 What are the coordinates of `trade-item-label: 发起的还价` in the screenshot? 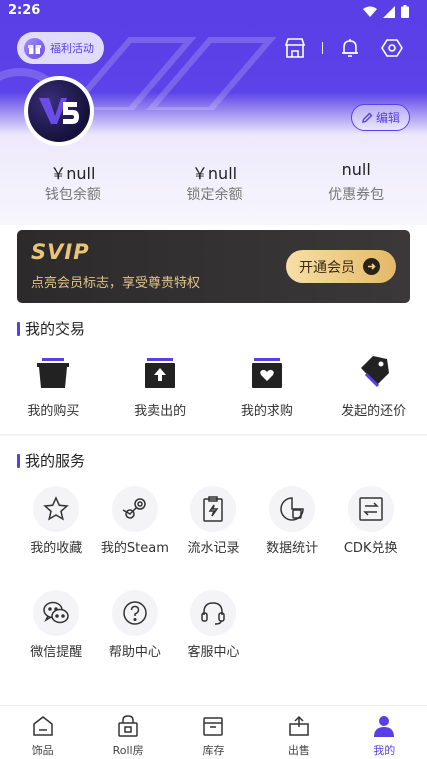 It's located at (374, 411).